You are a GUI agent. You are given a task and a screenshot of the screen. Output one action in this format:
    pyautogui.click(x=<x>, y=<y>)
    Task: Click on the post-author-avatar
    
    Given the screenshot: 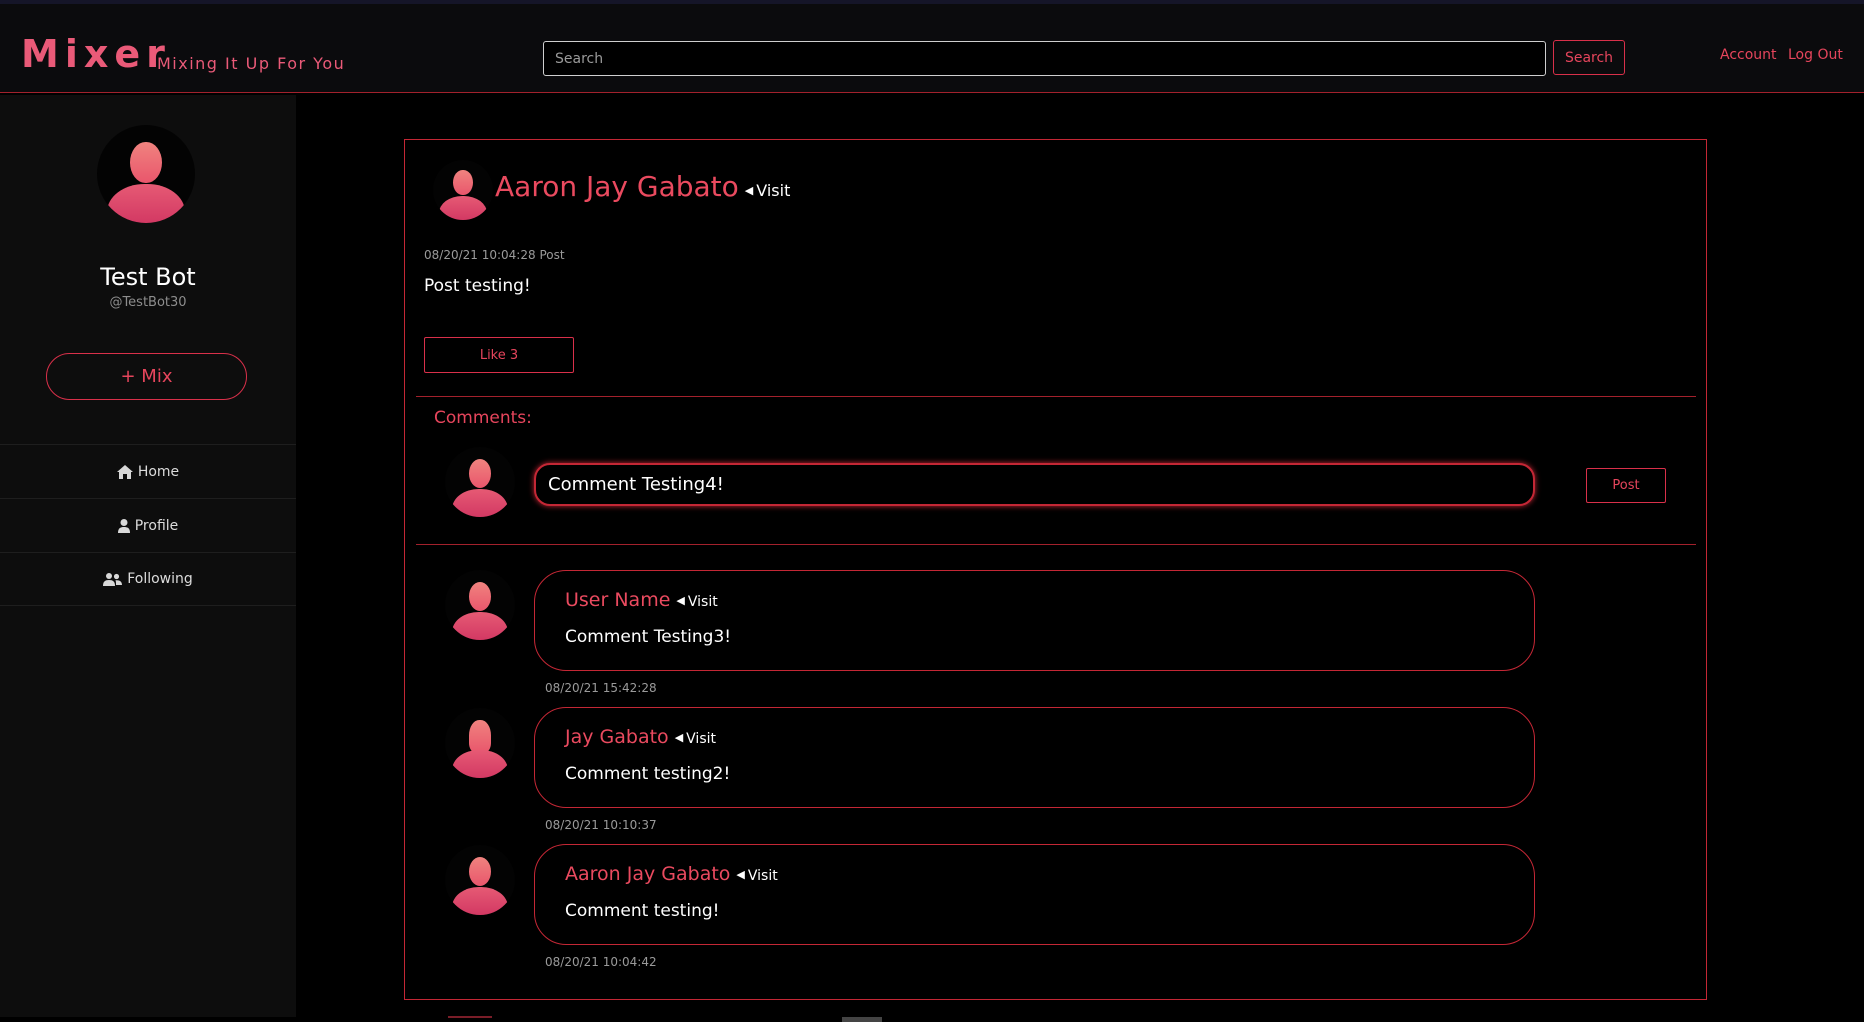 What is the action you would take?
    pyautogui.click(x=463, y=190)
    